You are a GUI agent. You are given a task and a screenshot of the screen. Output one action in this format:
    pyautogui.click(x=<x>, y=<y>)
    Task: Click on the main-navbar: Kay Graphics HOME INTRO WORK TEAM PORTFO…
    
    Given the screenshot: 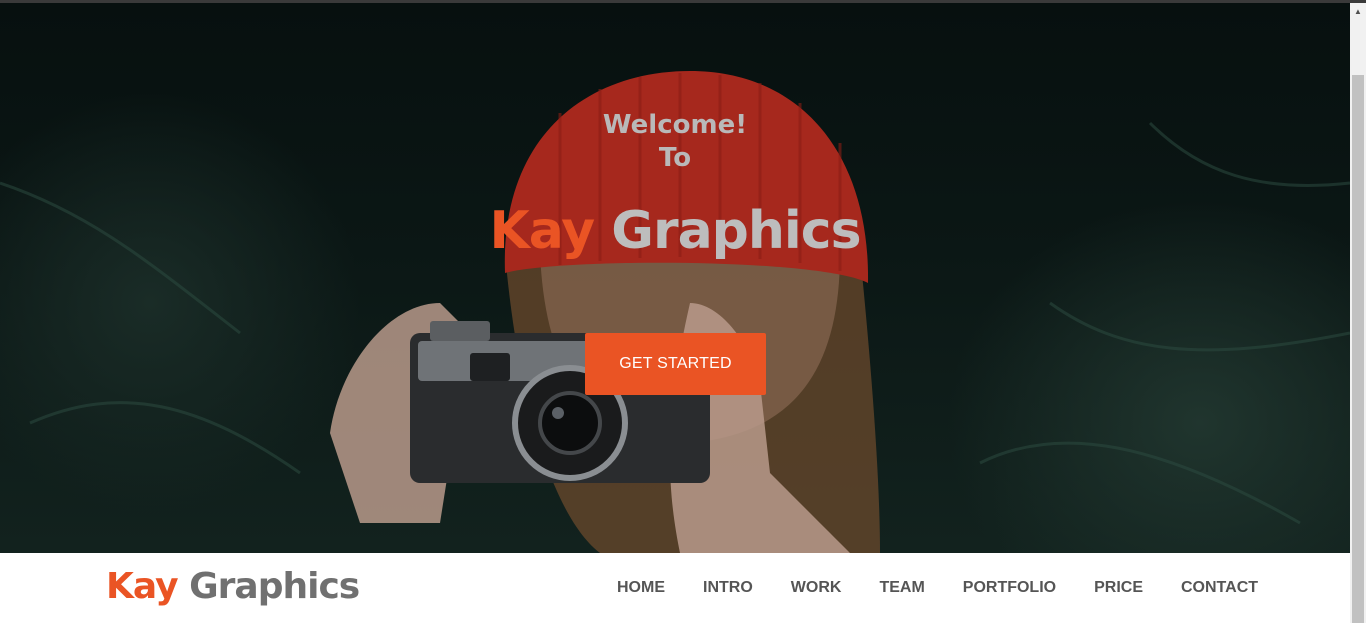 What is the action you would take?
    pyautogui.click(x=675, y=588)
    